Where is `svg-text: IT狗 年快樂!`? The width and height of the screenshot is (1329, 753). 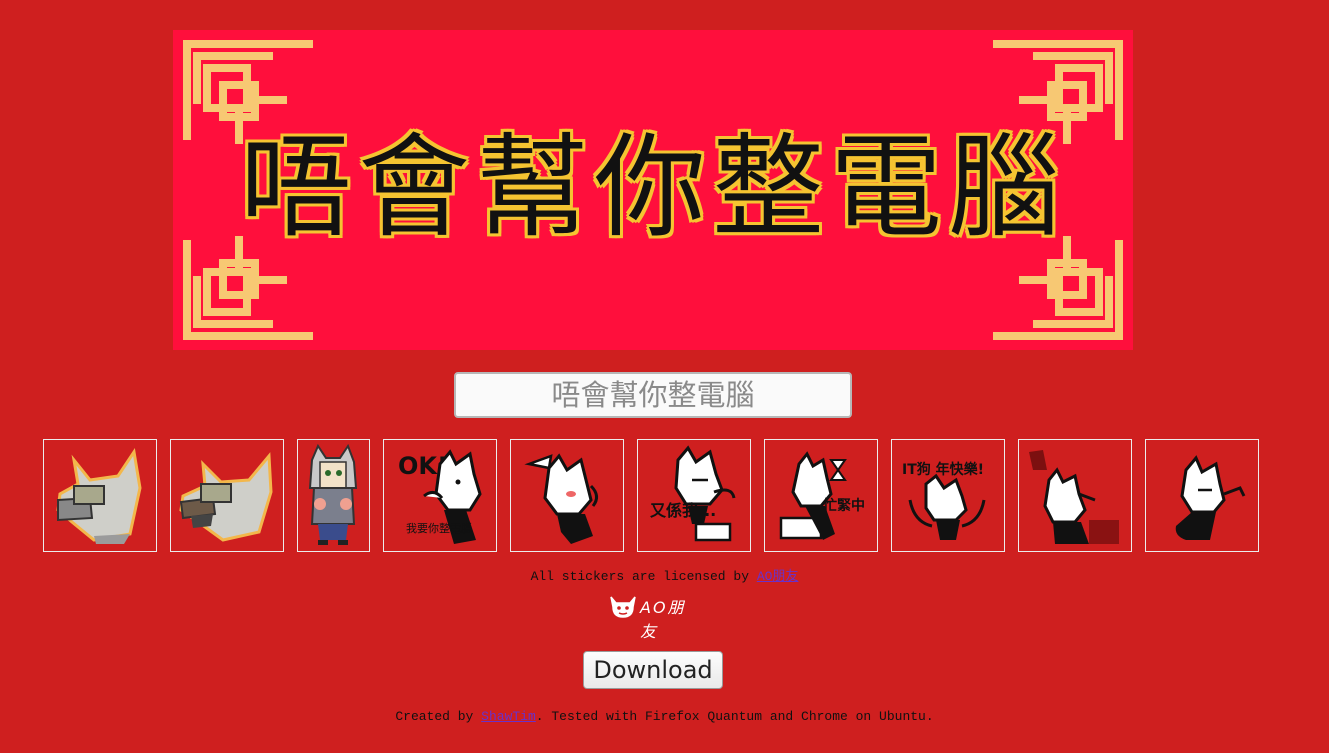 svg-text: IT狗 年快樂! is located at coordinates (943, 469).